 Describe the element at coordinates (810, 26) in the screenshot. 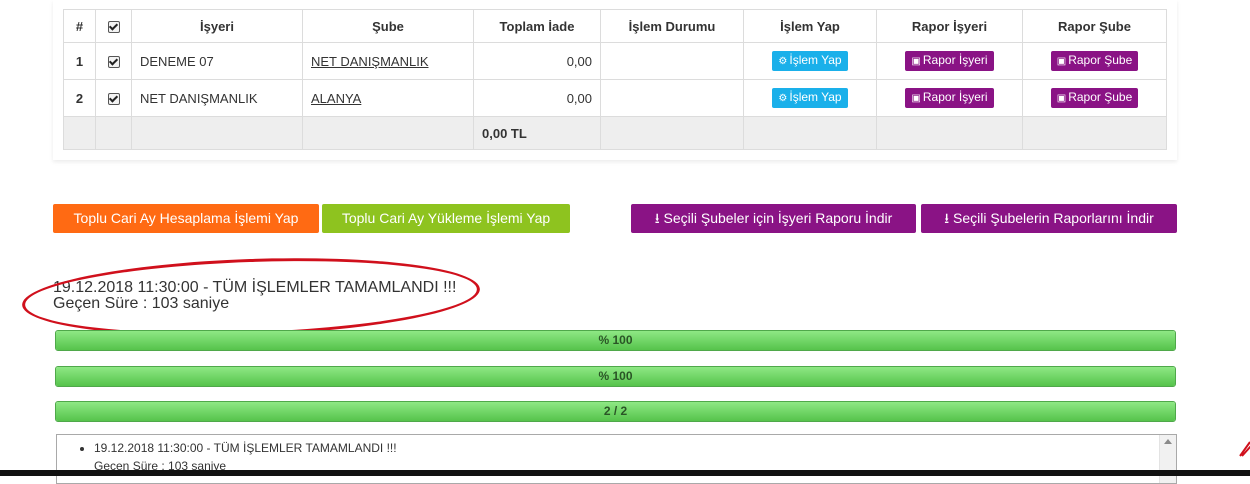

I see `col-header-islem-yap: İşlem Yap` at that location.